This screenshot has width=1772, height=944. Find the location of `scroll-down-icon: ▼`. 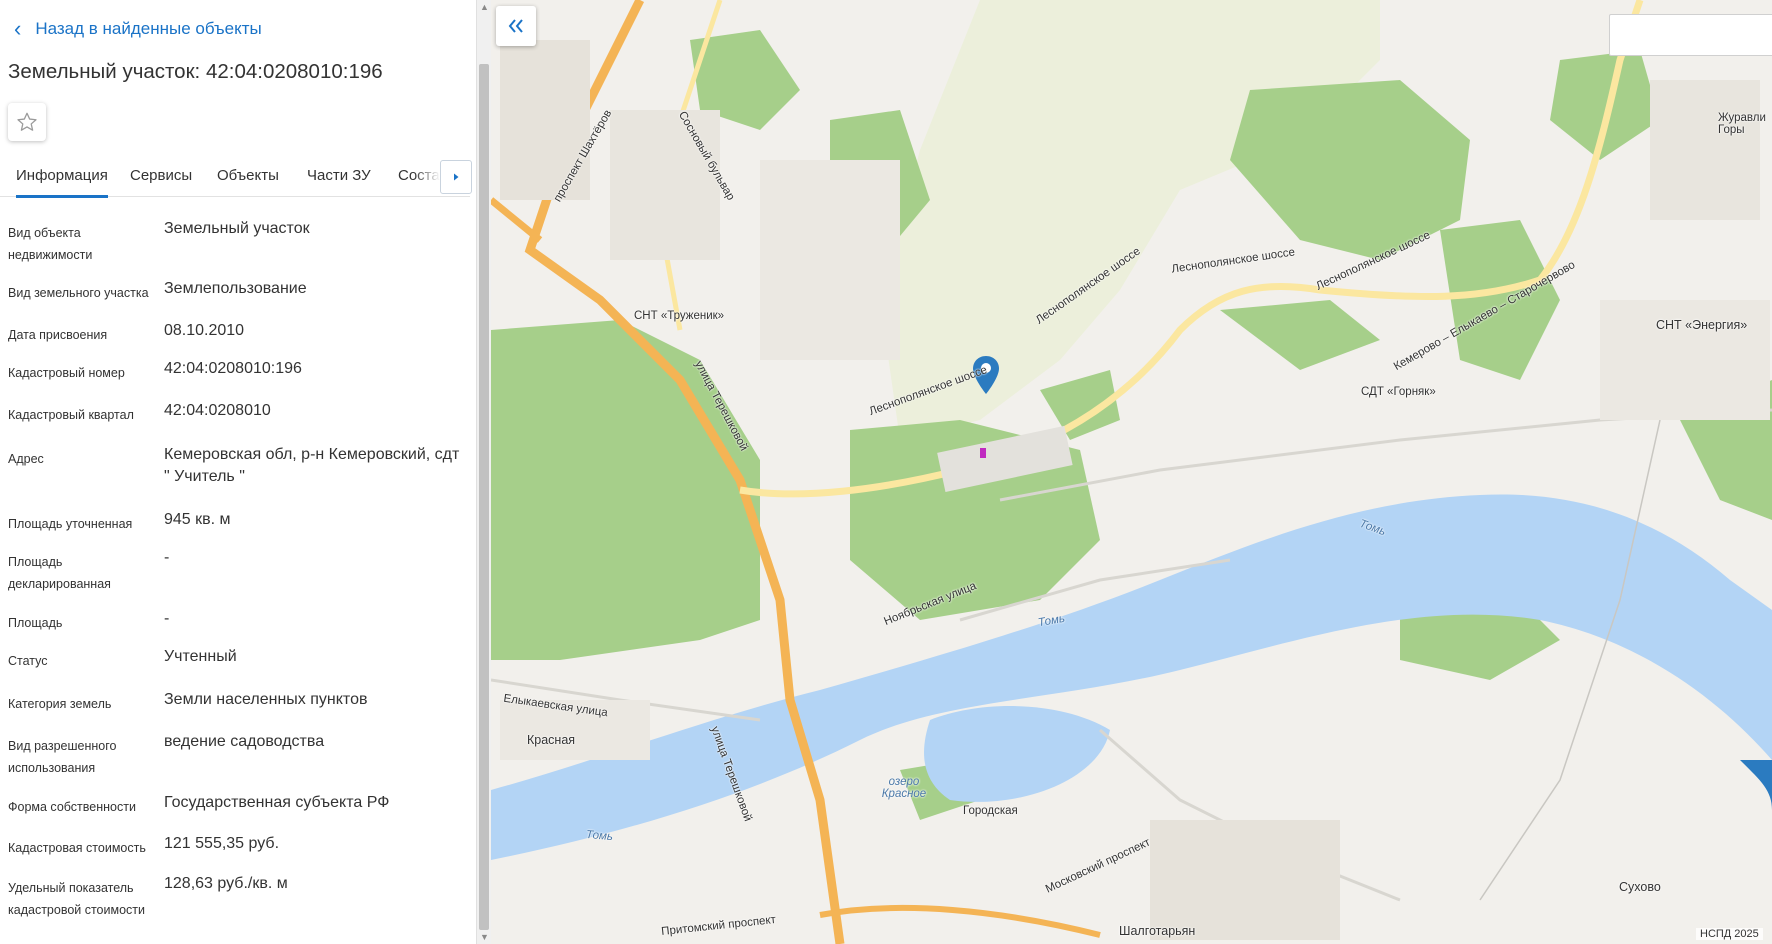

scroll-down-icon: ▼ is located at coordinates (484, 937).